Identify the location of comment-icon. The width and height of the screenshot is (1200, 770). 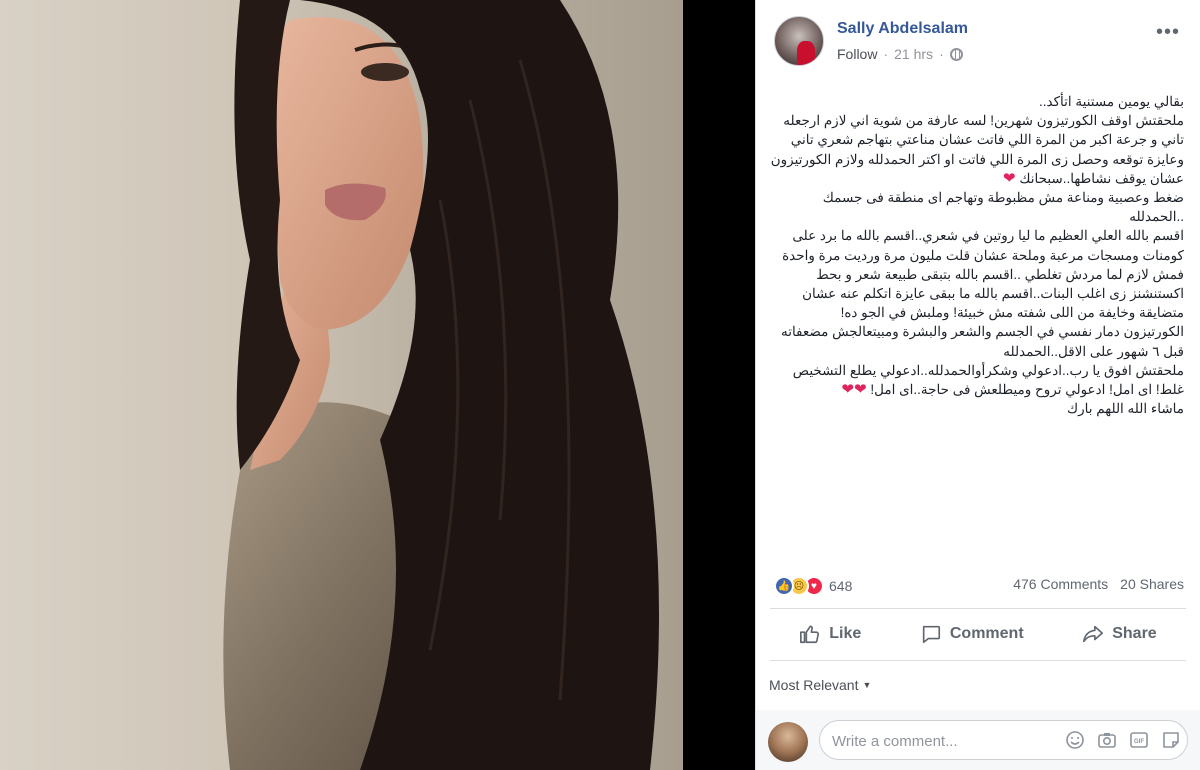
(931, 634).